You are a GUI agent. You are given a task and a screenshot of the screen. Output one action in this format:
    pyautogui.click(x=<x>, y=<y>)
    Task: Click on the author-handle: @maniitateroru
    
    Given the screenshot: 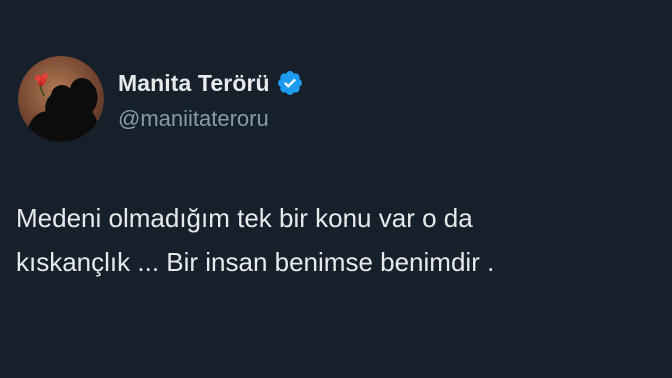 What is the action you would take?
    pyautogui.click(x=193, y=119)
    